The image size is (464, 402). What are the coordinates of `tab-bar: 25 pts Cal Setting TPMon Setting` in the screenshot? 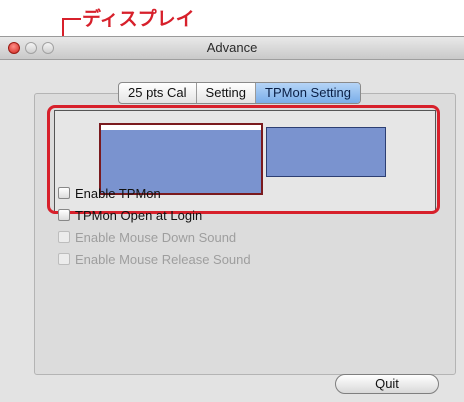 It's located at (240, 93).